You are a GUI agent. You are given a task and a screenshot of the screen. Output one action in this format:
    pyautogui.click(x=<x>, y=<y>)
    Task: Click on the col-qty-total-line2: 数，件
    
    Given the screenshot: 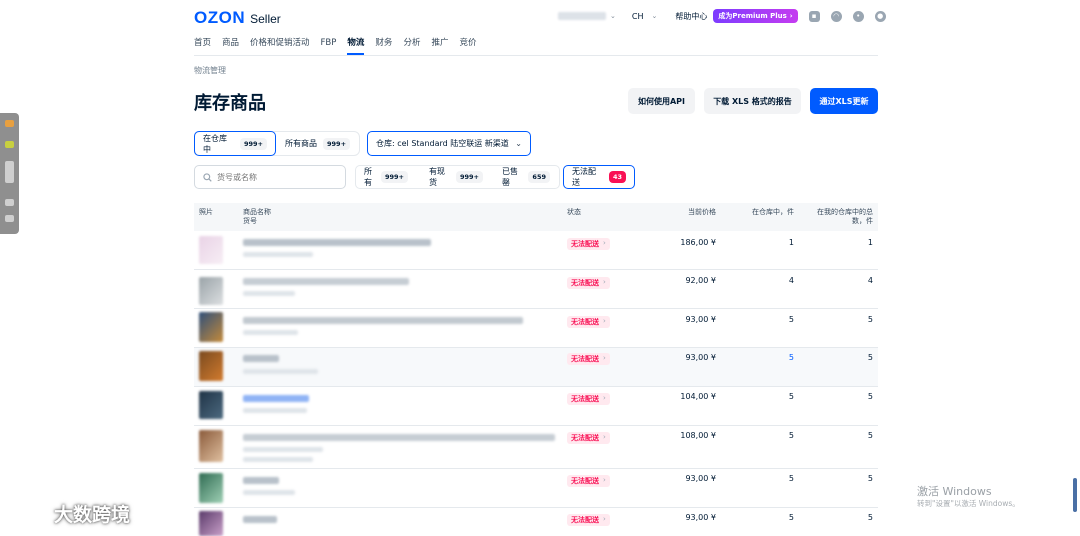 What is the action you would take?
    pyautogui.click(x=862, y=221)
    